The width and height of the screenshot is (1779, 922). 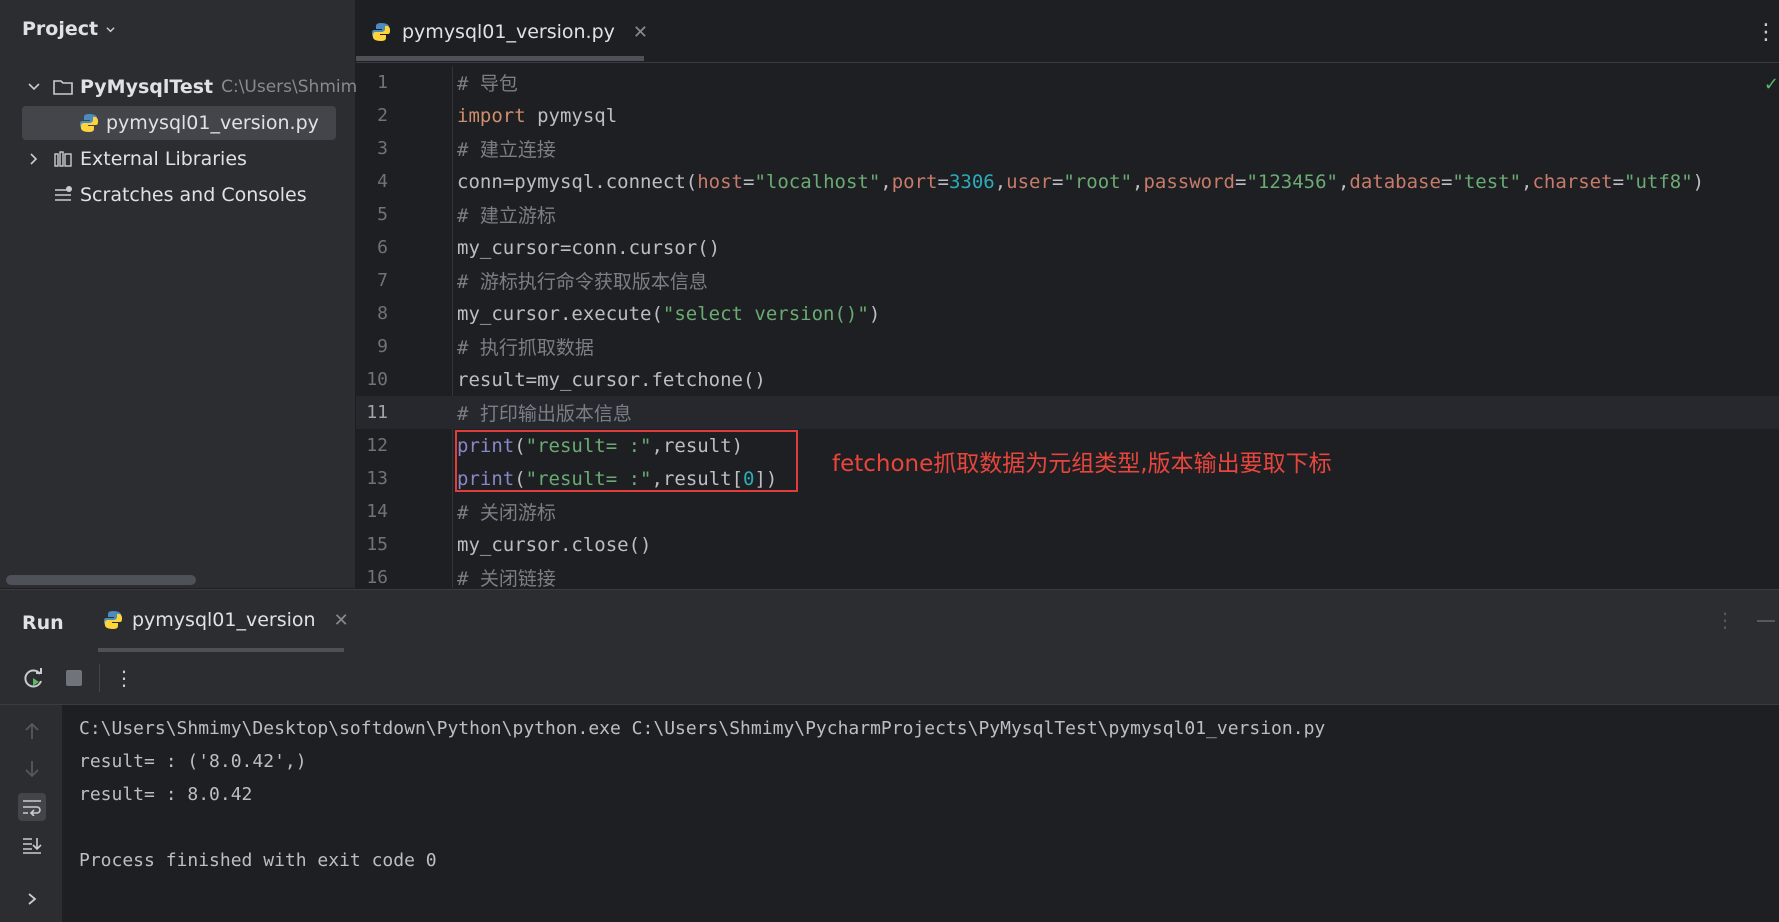 What do you see at coordinates (372, 280) in the screenshot?
I see `line-number: 7` at bounding box center [372, 280].